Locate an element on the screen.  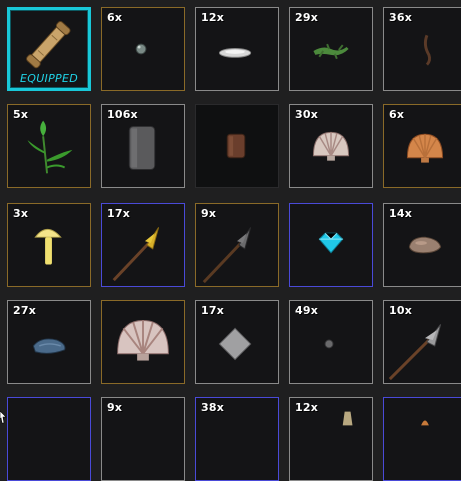
inventory-slot-silver-spear: 10x is located at coordinates (422, 342).